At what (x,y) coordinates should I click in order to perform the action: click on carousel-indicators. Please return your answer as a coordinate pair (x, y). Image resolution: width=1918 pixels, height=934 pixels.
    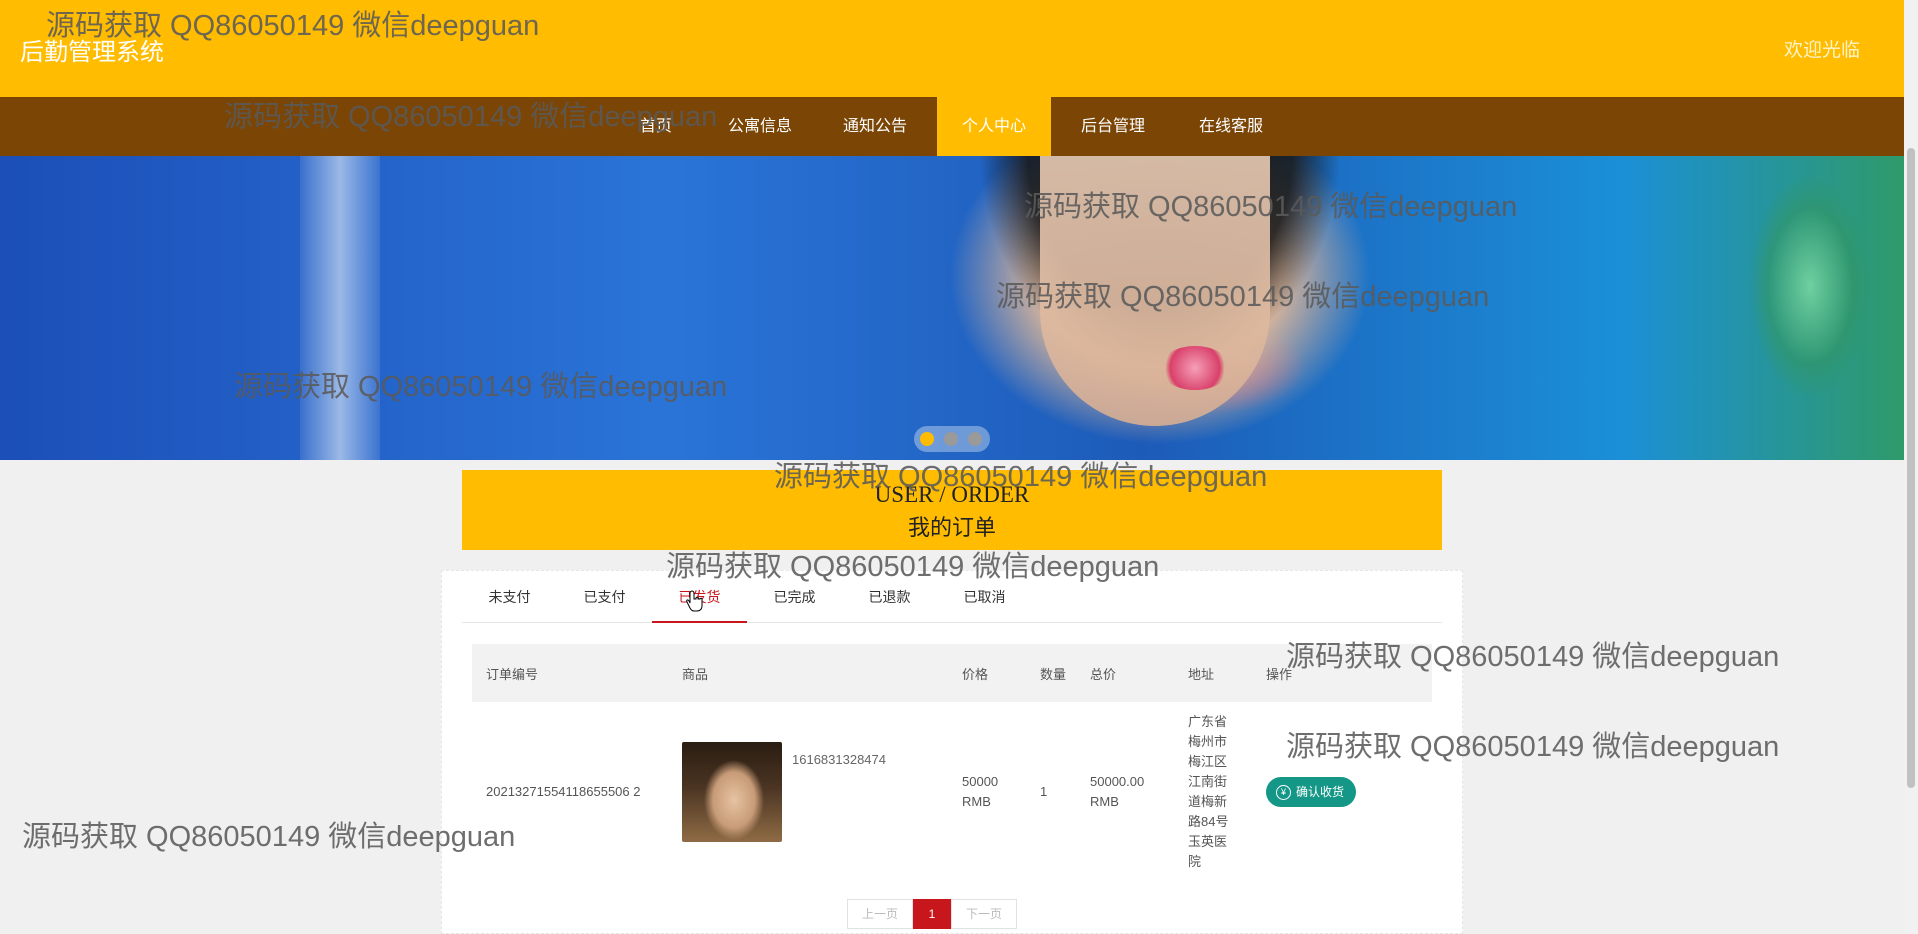
    Looking at the image, I should click on (952, 439).